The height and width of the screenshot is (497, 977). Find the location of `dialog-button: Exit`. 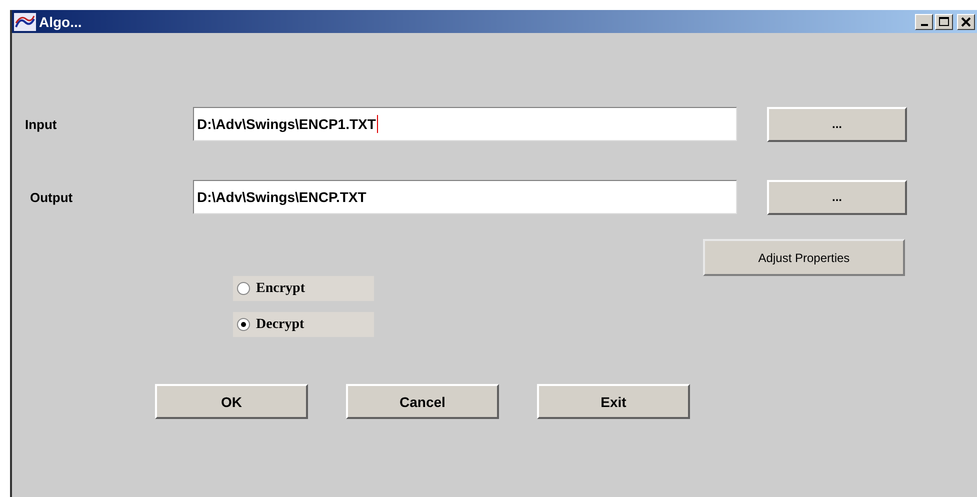

dialog-button: Exit is located at coordinates (613, 401).